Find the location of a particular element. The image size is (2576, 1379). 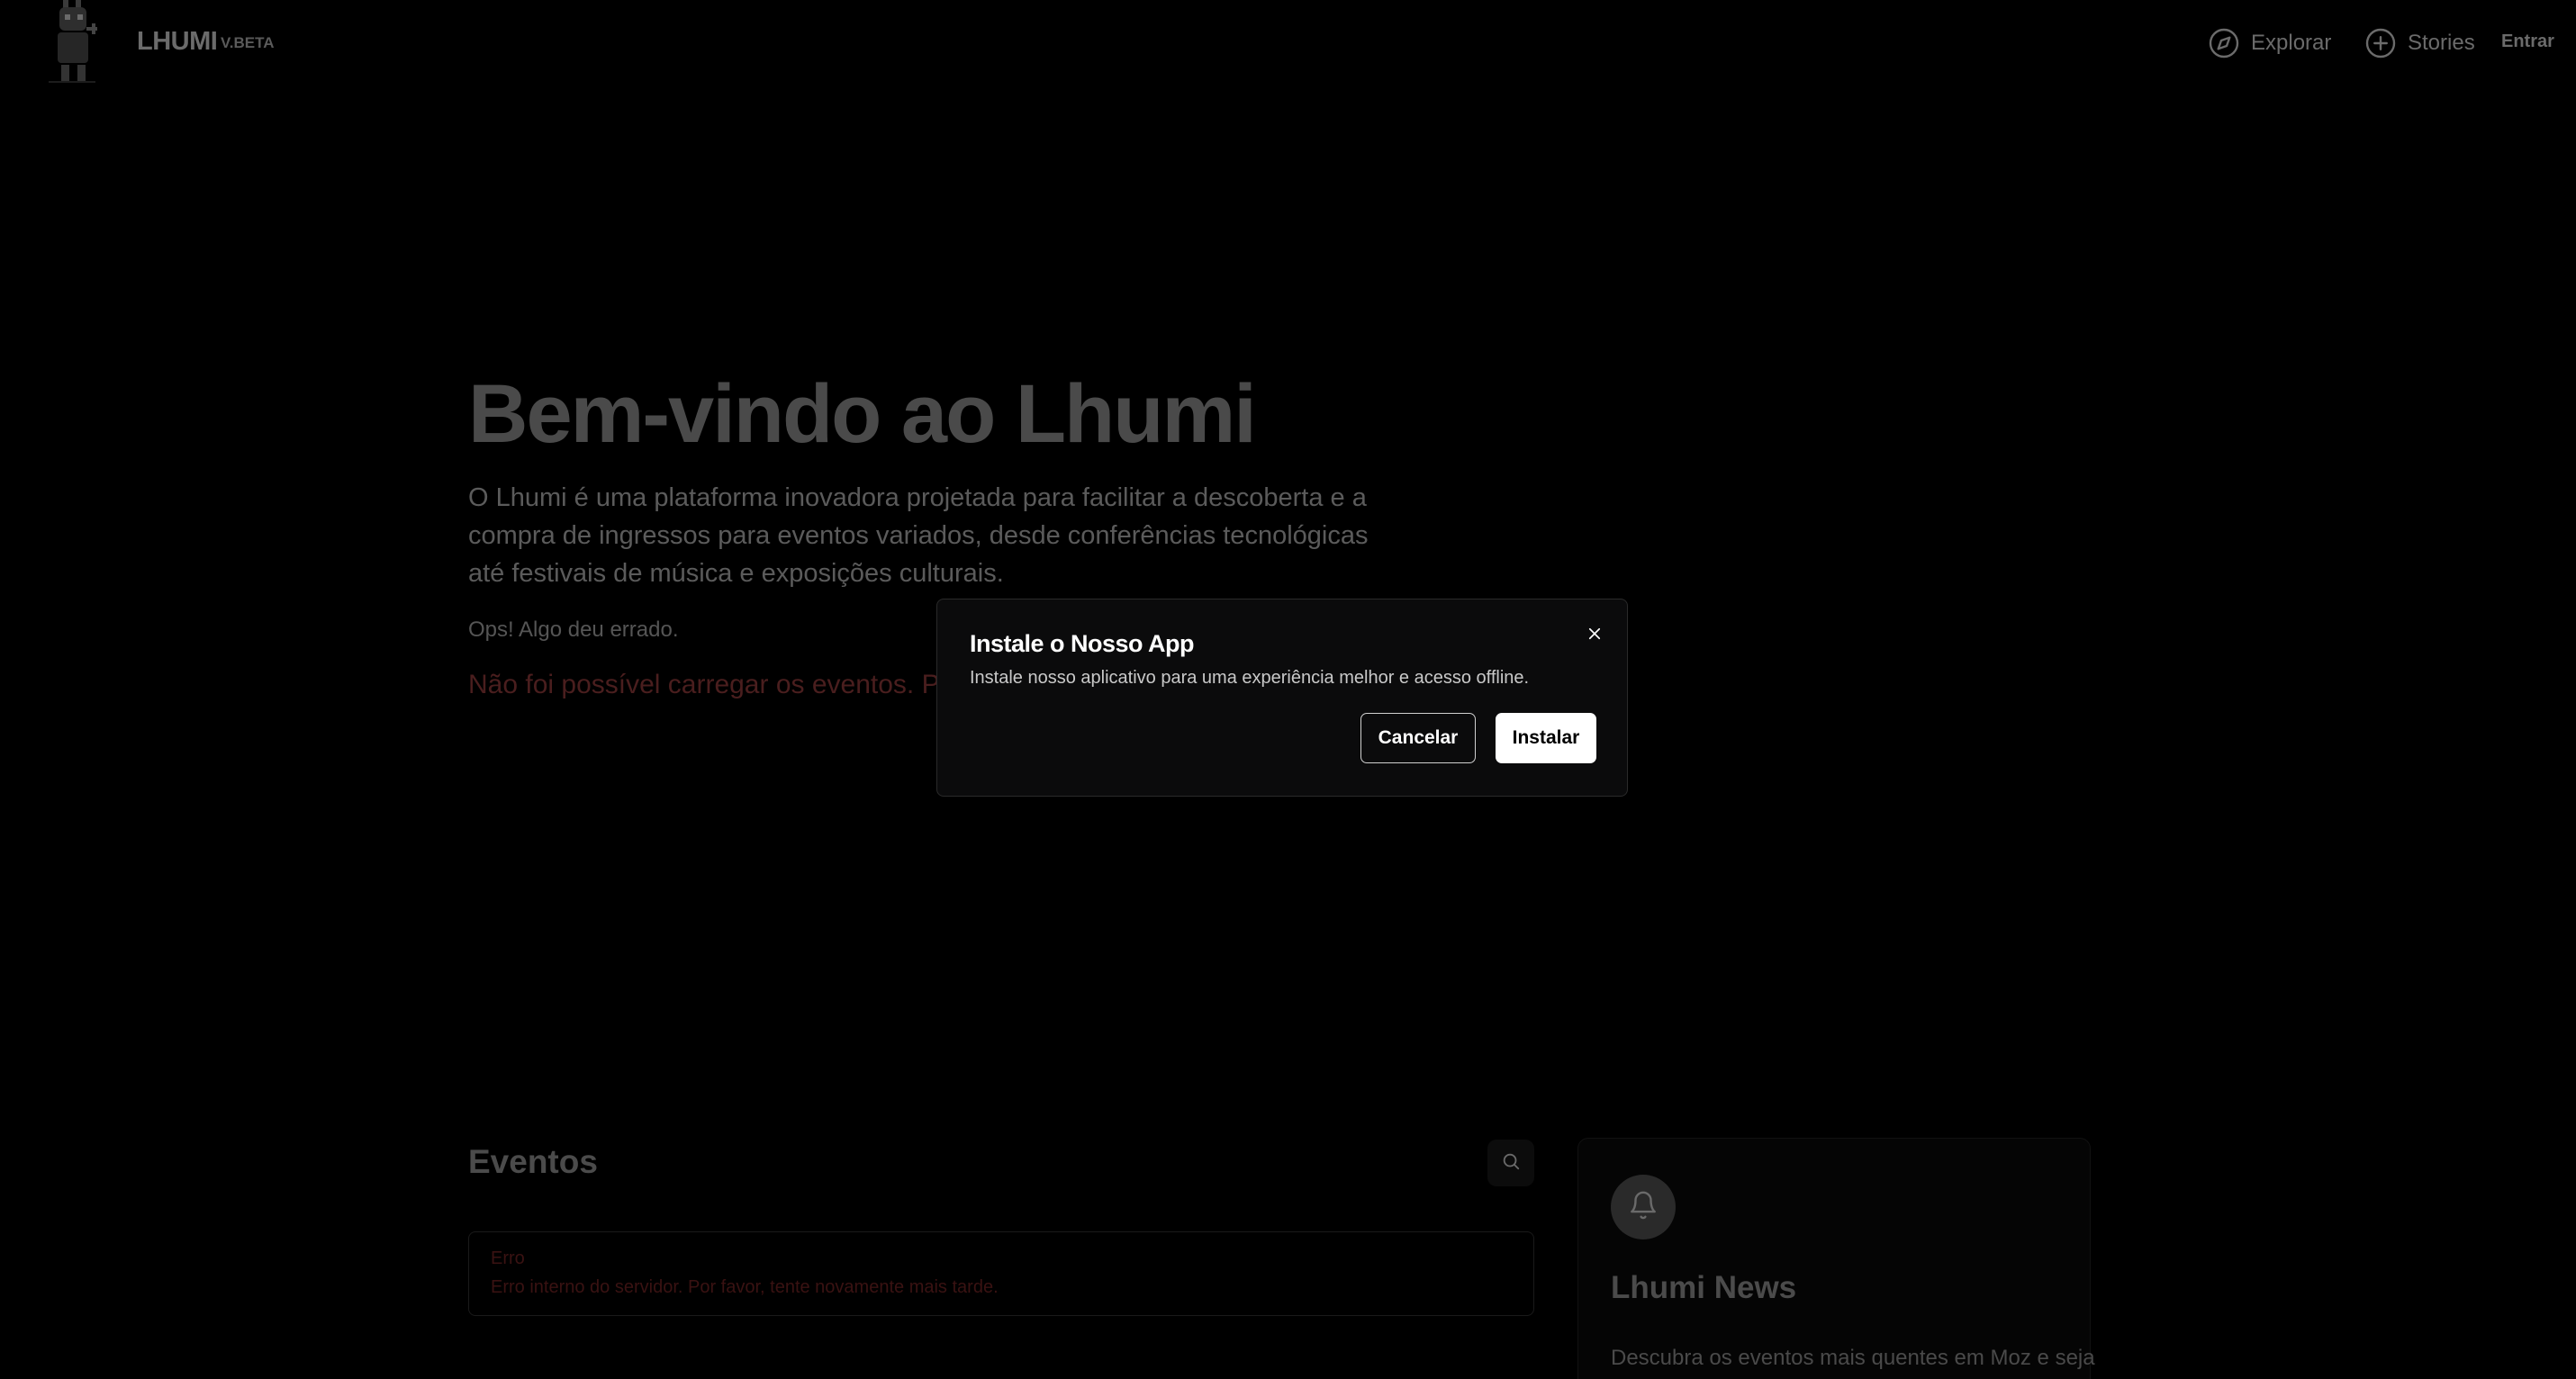

events-error-title: Erro is located at coordinates (508, 1258).